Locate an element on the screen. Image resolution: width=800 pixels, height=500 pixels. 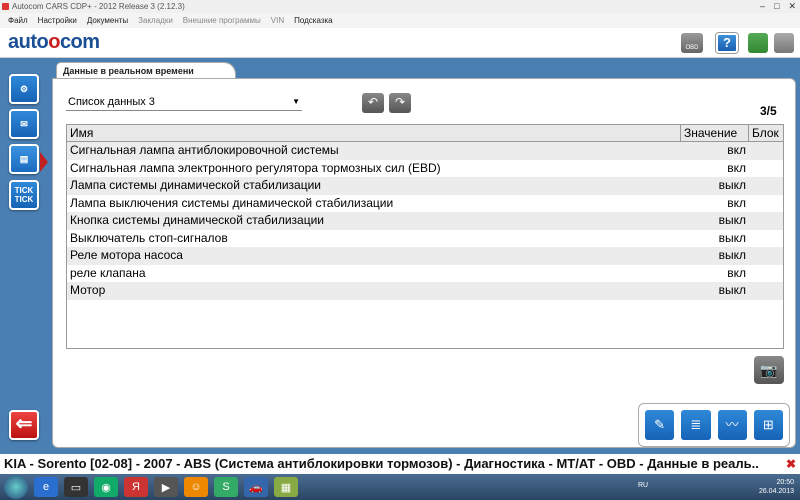
data-list-select: Список данных 3 ▼ is located at coordinates (184, 102).